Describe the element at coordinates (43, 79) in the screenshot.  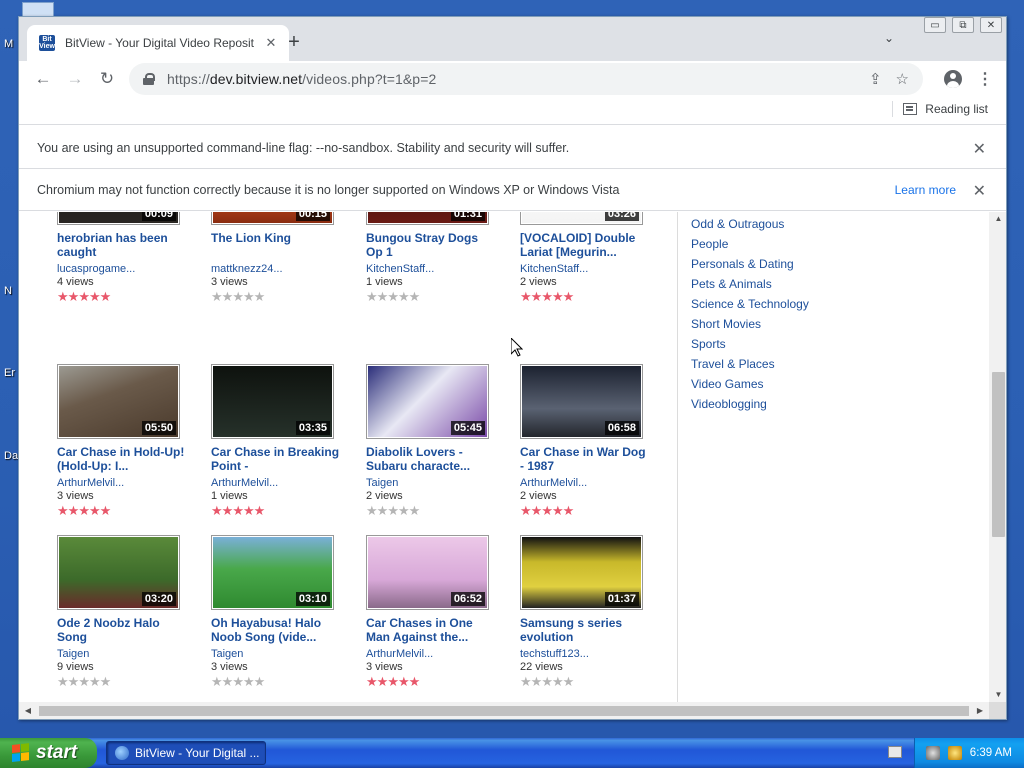
I see `back-icon: ←` at that location.